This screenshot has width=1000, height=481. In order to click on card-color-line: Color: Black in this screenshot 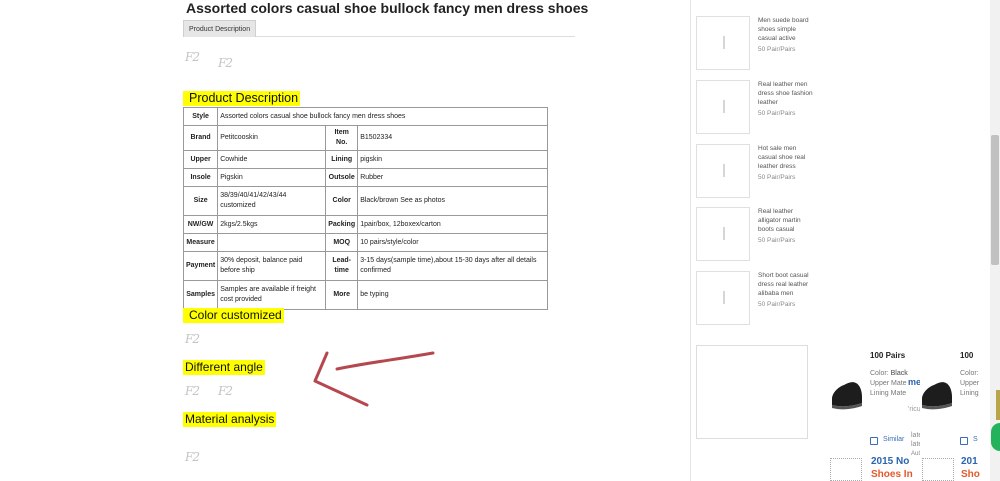, I will do `click(889, 373)`.